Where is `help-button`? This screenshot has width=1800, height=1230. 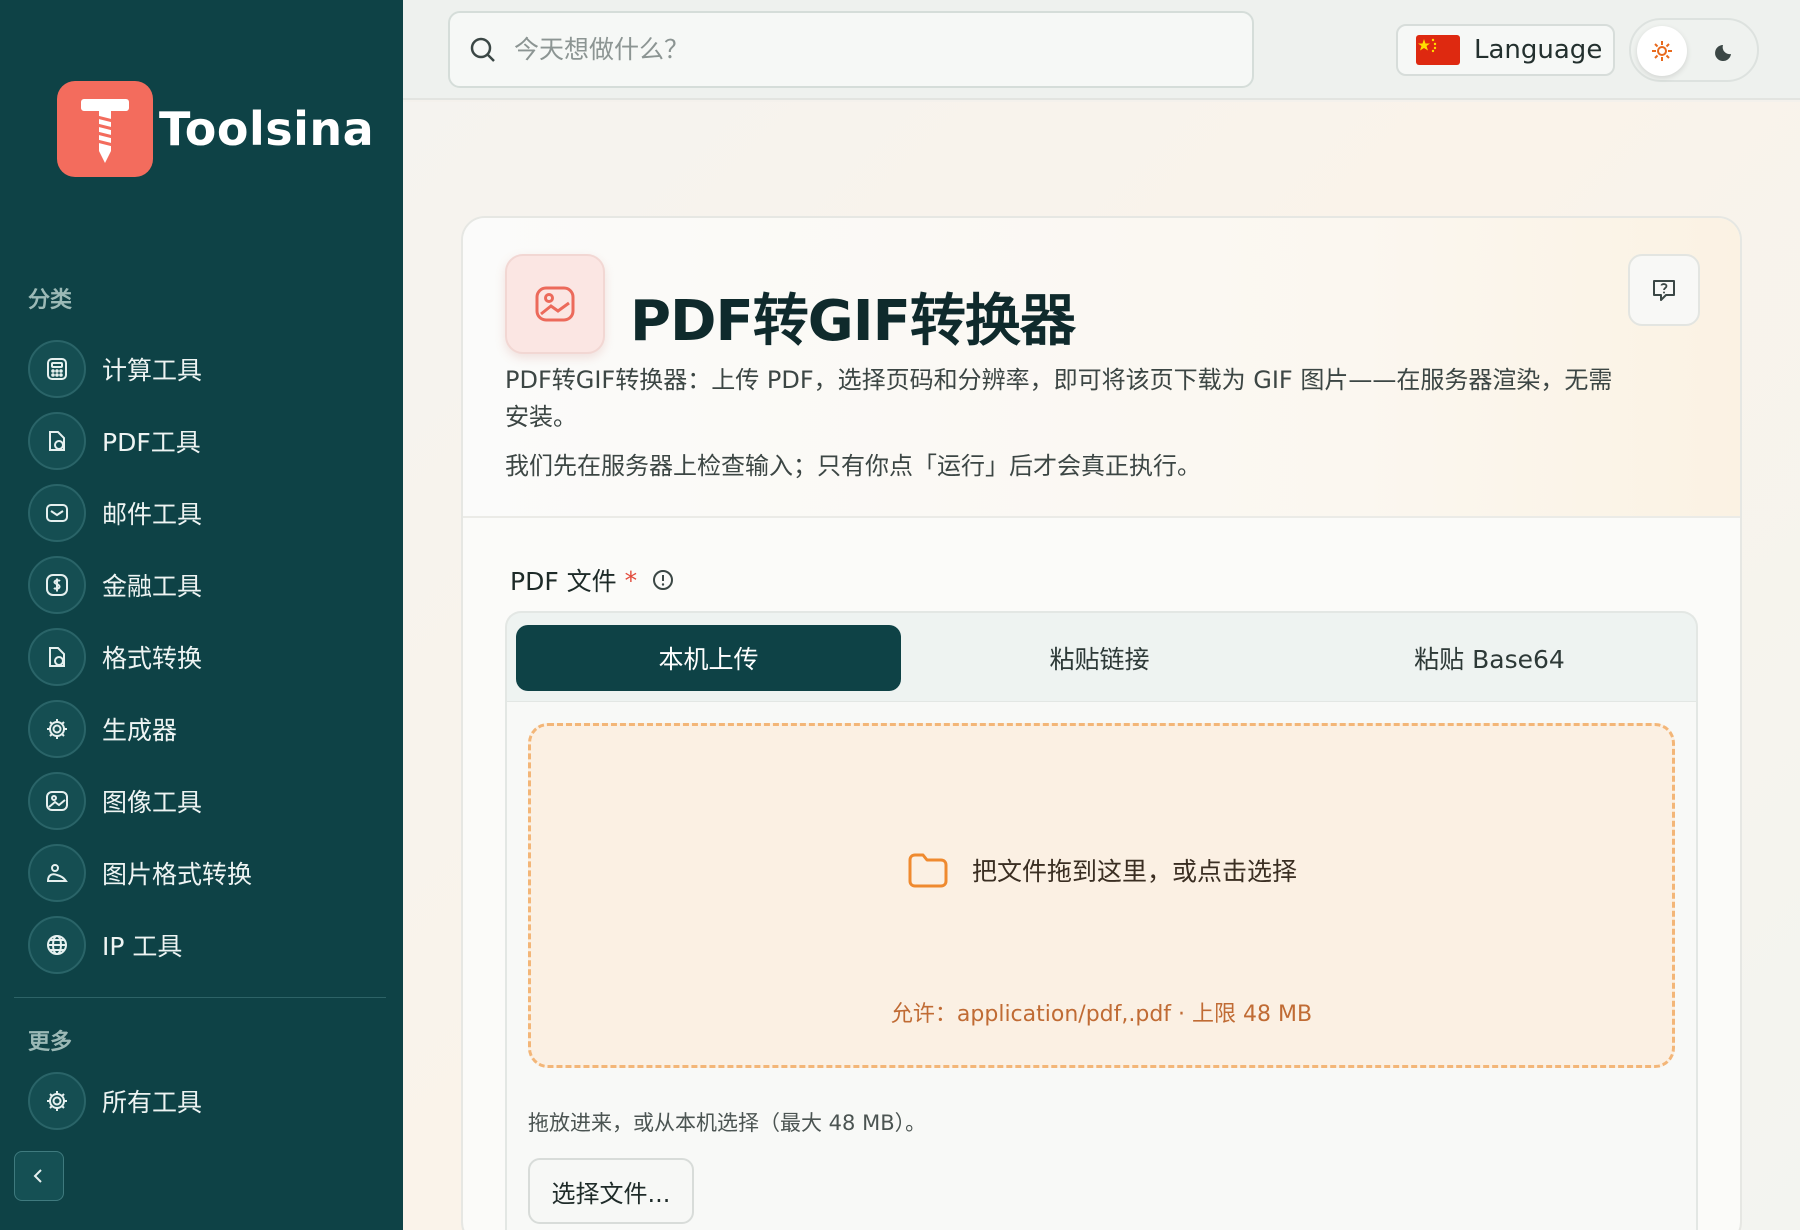
help-button is located at coordinates (1664, 290).